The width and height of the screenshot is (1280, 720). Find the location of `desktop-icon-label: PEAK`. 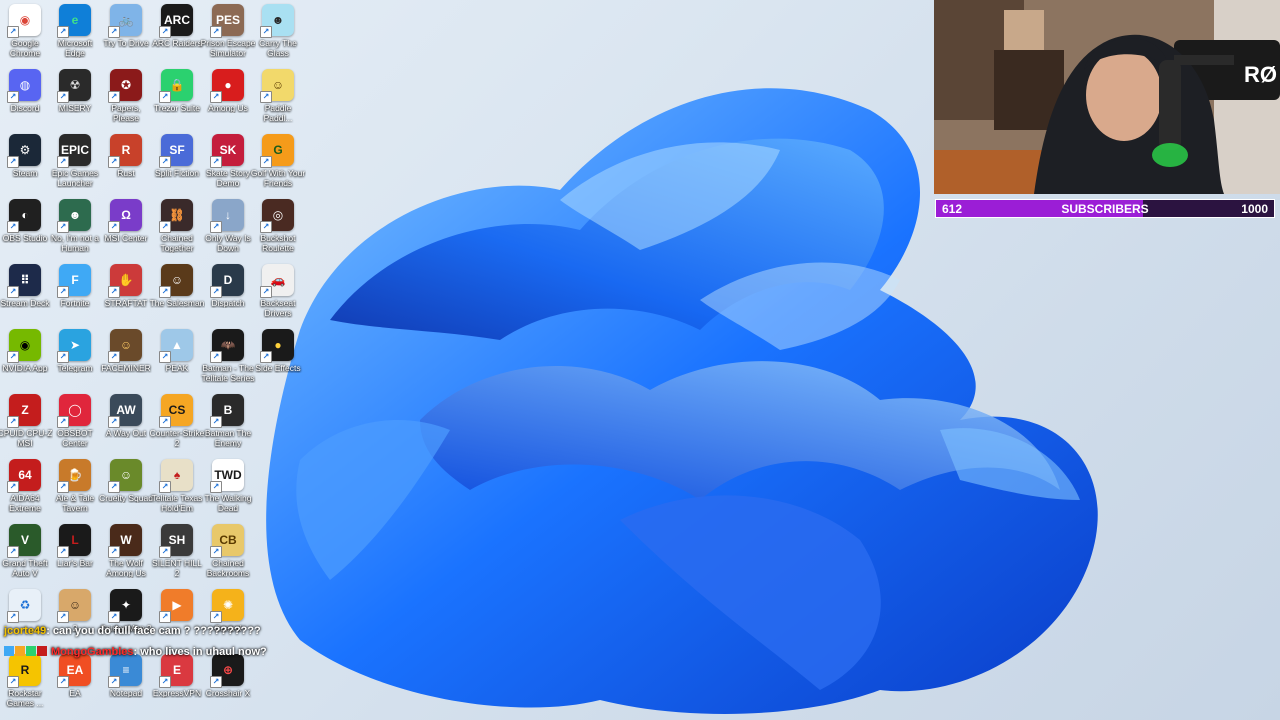

desktop-icon-label: PEAK is located at coordinates (177, 368).